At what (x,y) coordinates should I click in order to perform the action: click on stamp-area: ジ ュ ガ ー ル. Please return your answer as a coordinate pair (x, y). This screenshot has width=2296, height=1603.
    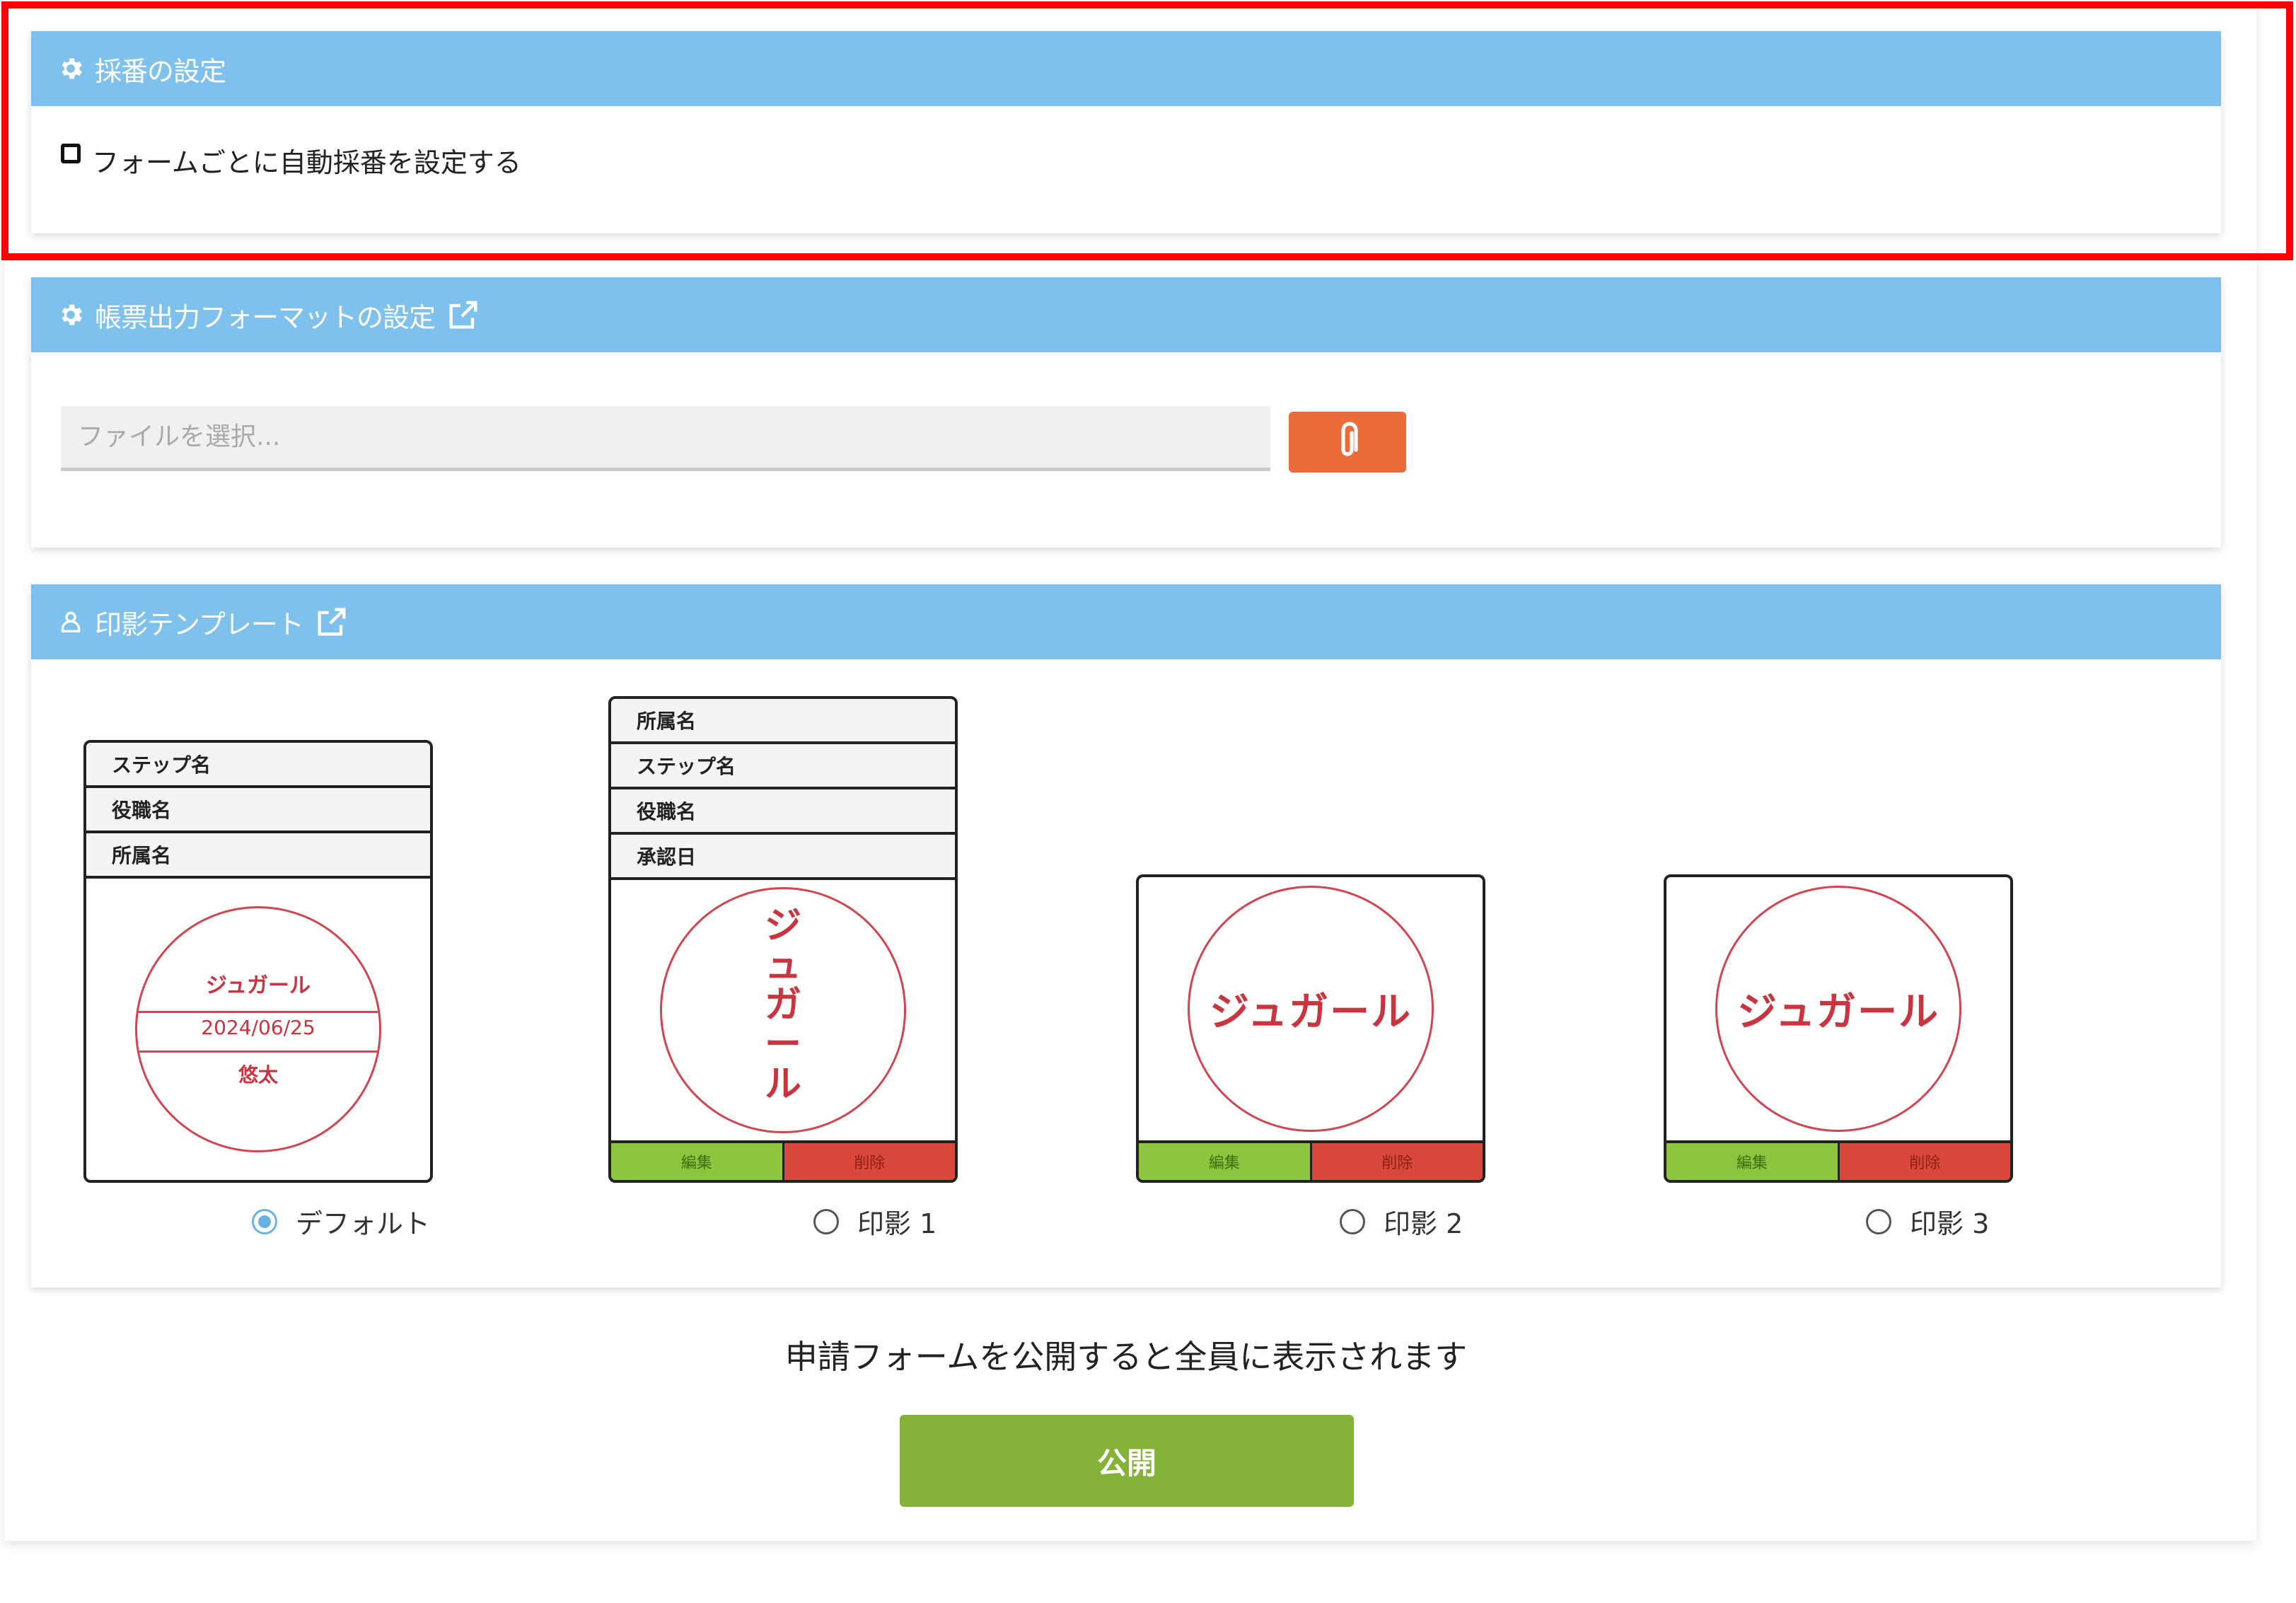
    Looking at the image, I should click on (783, 1010).